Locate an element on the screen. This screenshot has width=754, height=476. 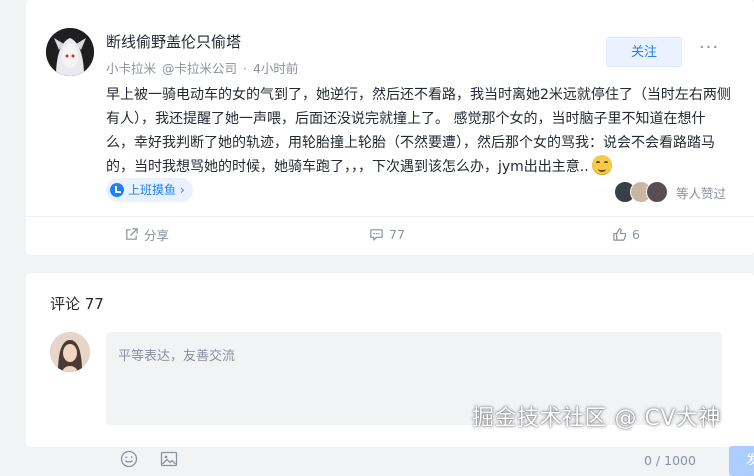
share-label: 分享 is located at coordinates (157, 235).